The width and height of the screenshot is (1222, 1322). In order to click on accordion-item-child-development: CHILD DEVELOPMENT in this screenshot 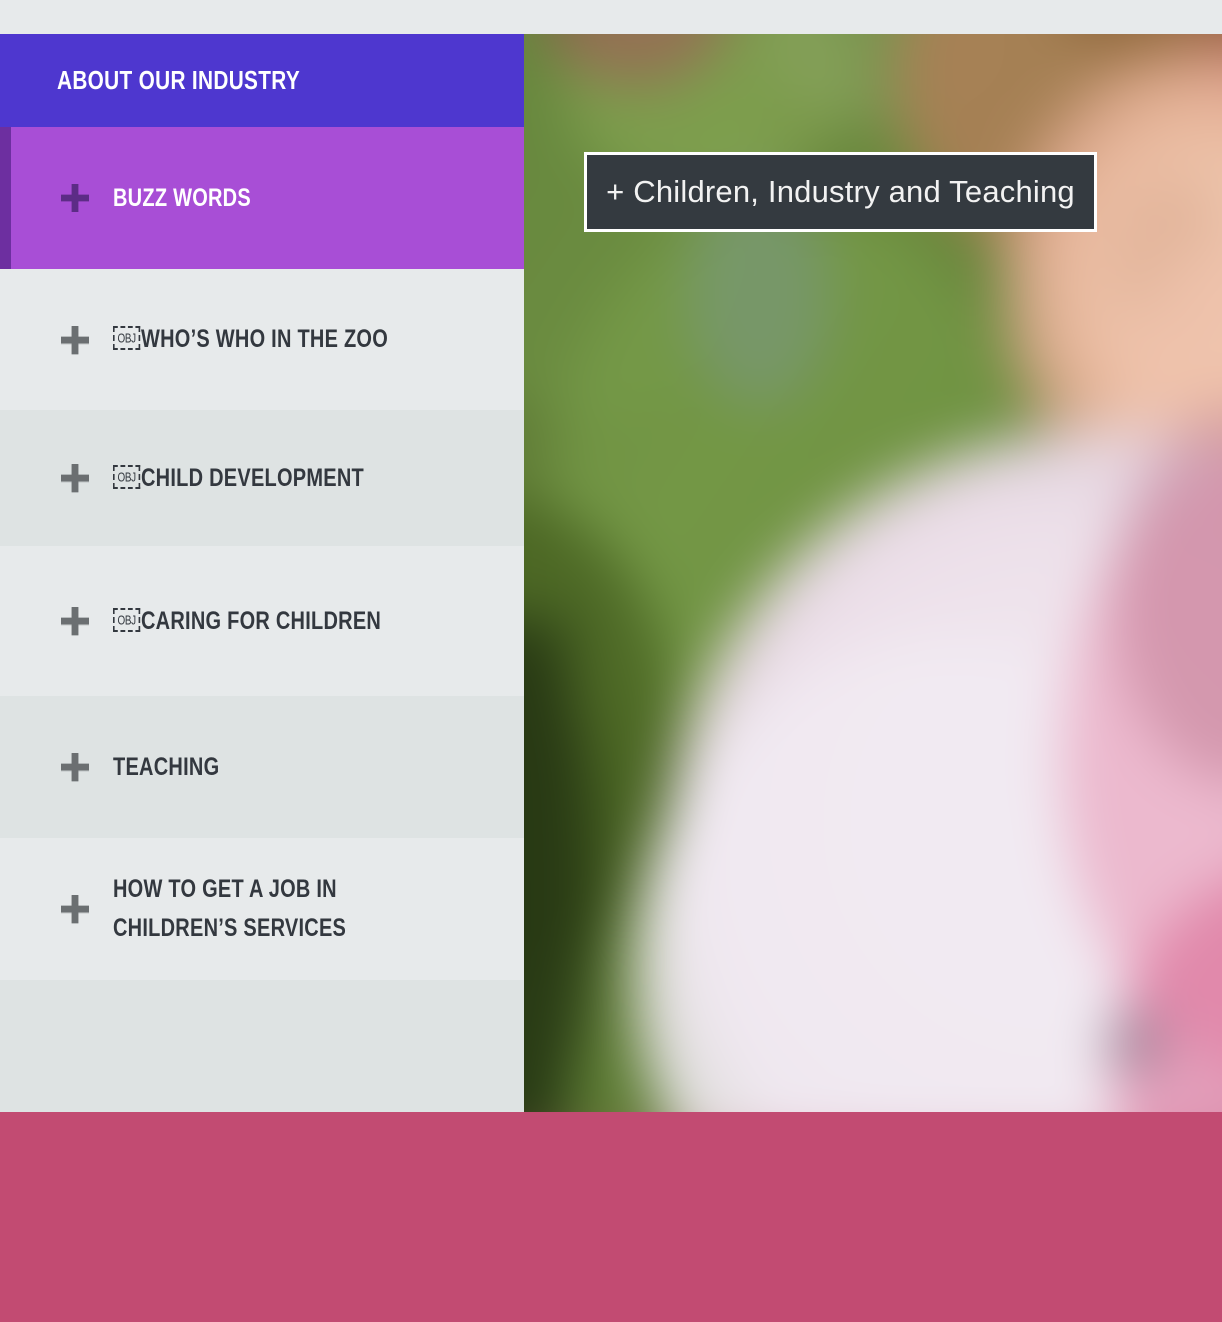, I will do `click(262, 478)`.